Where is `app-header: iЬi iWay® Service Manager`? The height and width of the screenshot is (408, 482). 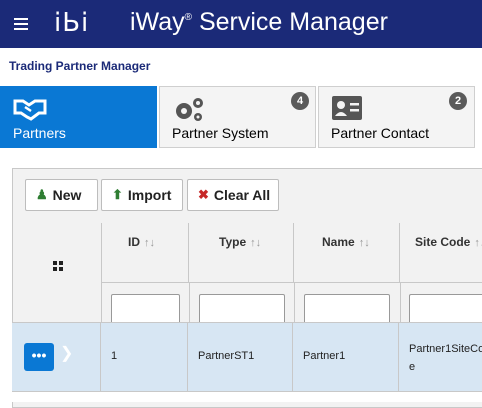
app-header: iЬi iWay® Service Manager is located at coordinates (241, 24).